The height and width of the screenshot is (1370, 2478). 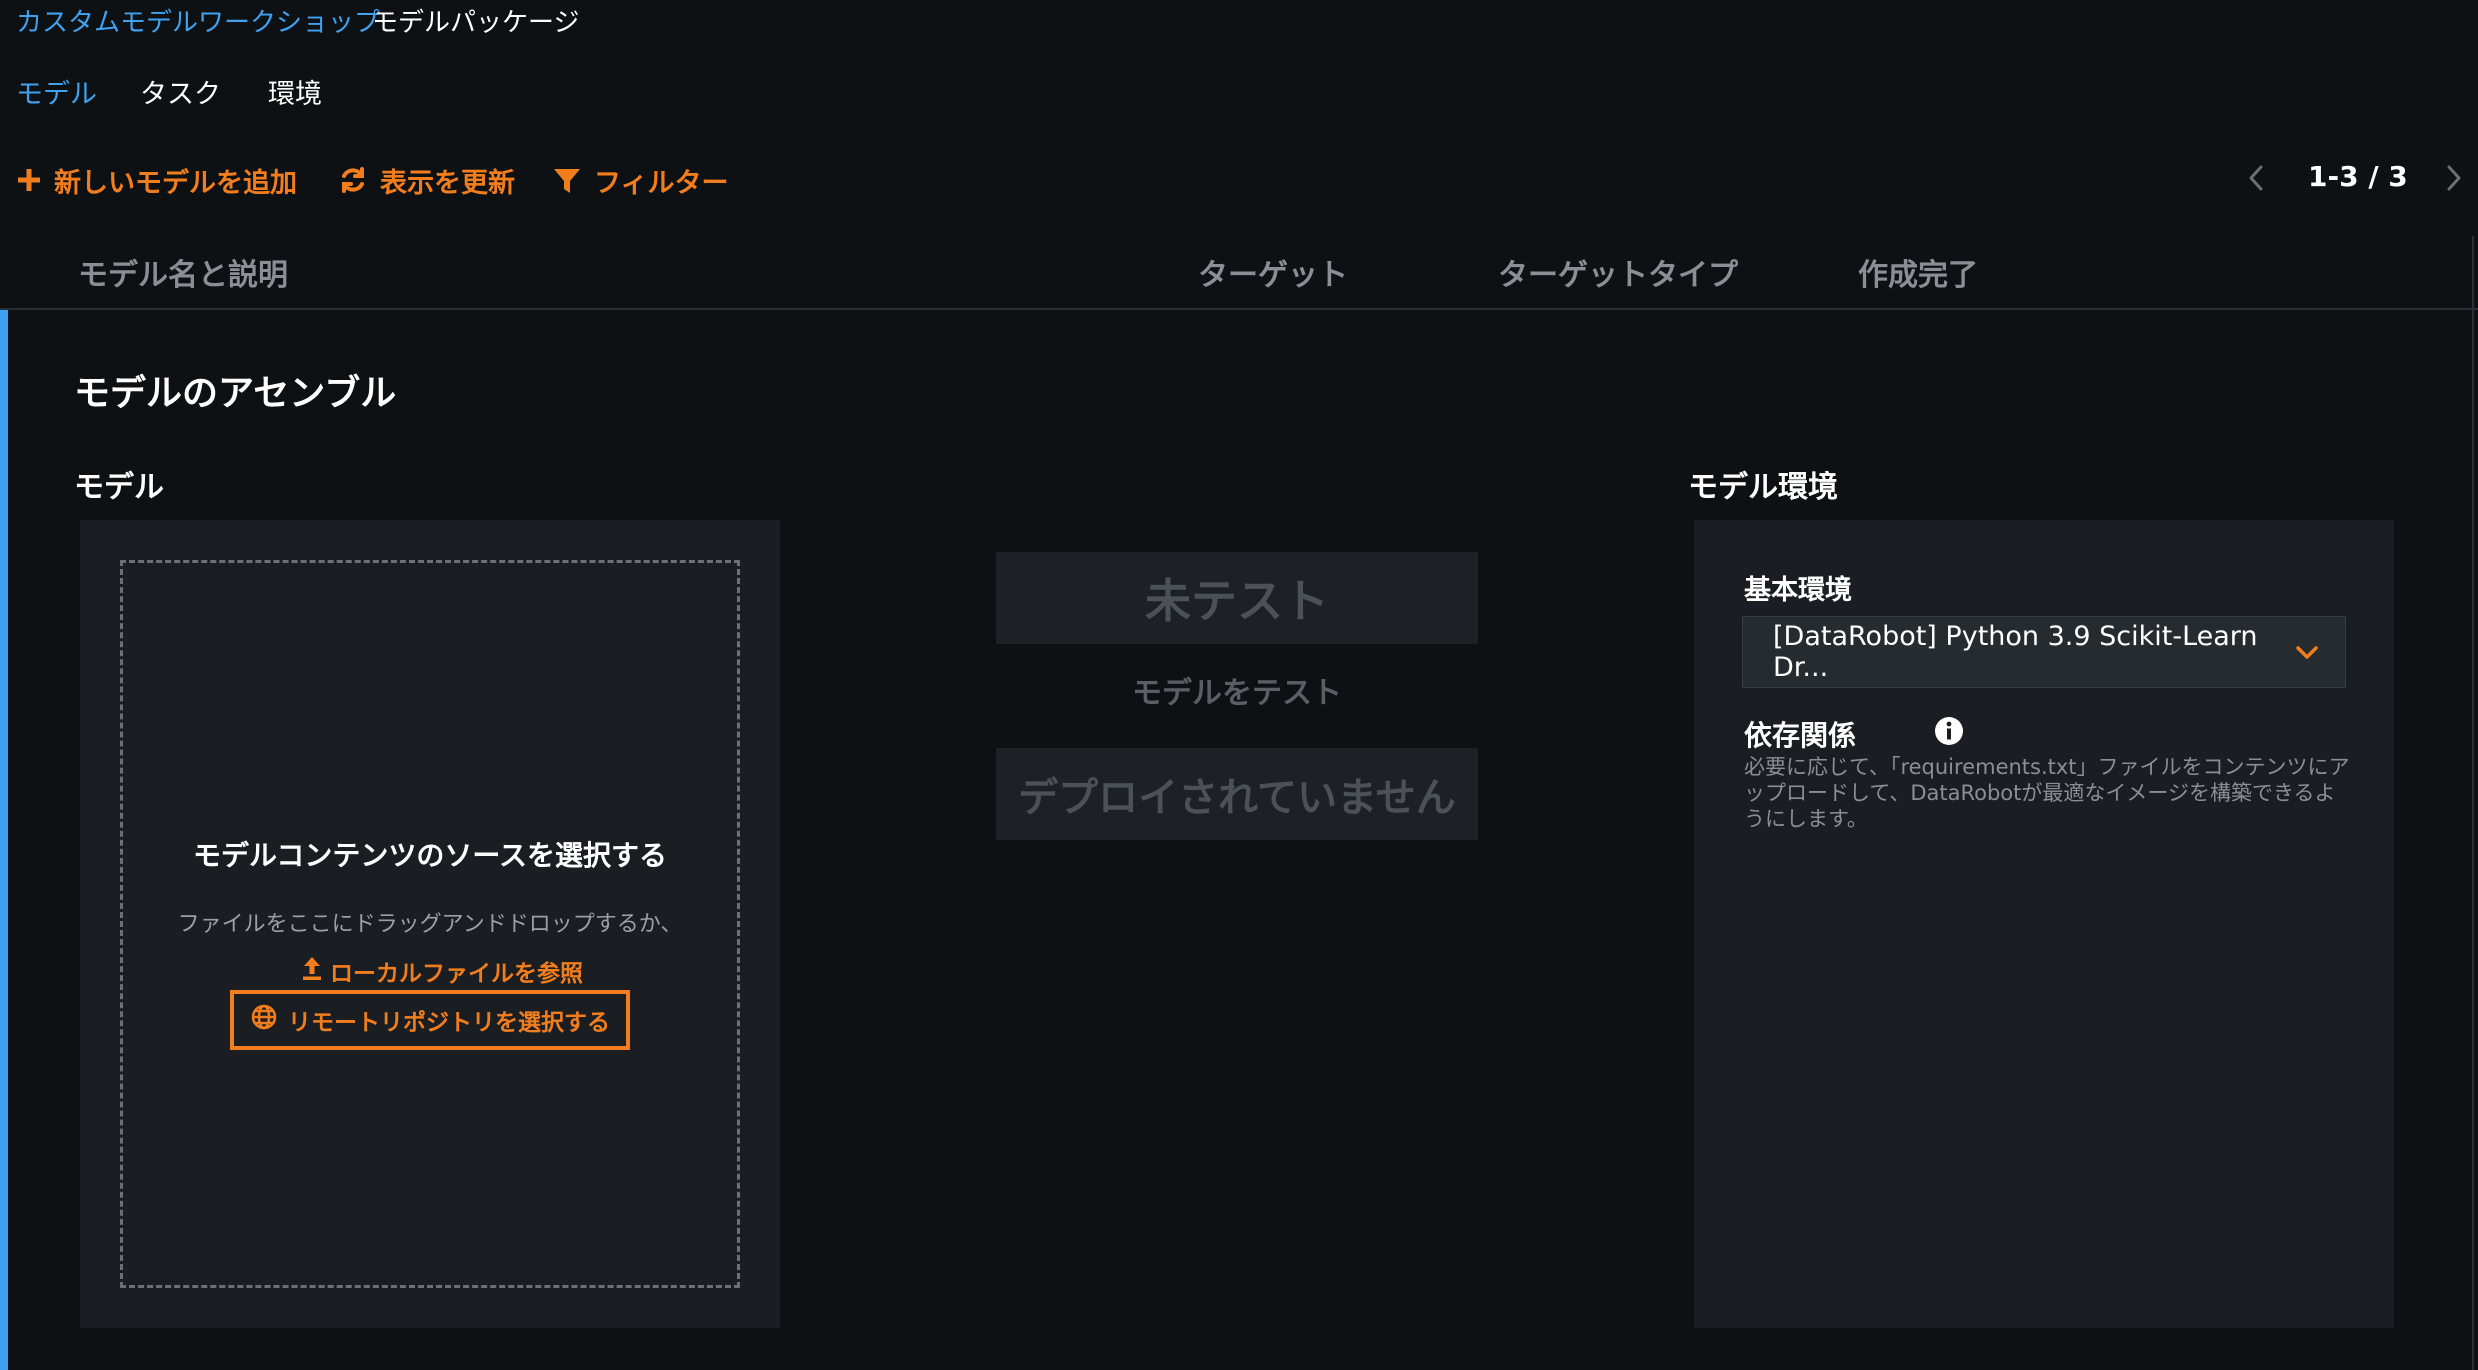 I want to click on assembly-title: モデルのアセンブル, so click(x=235, y=393).